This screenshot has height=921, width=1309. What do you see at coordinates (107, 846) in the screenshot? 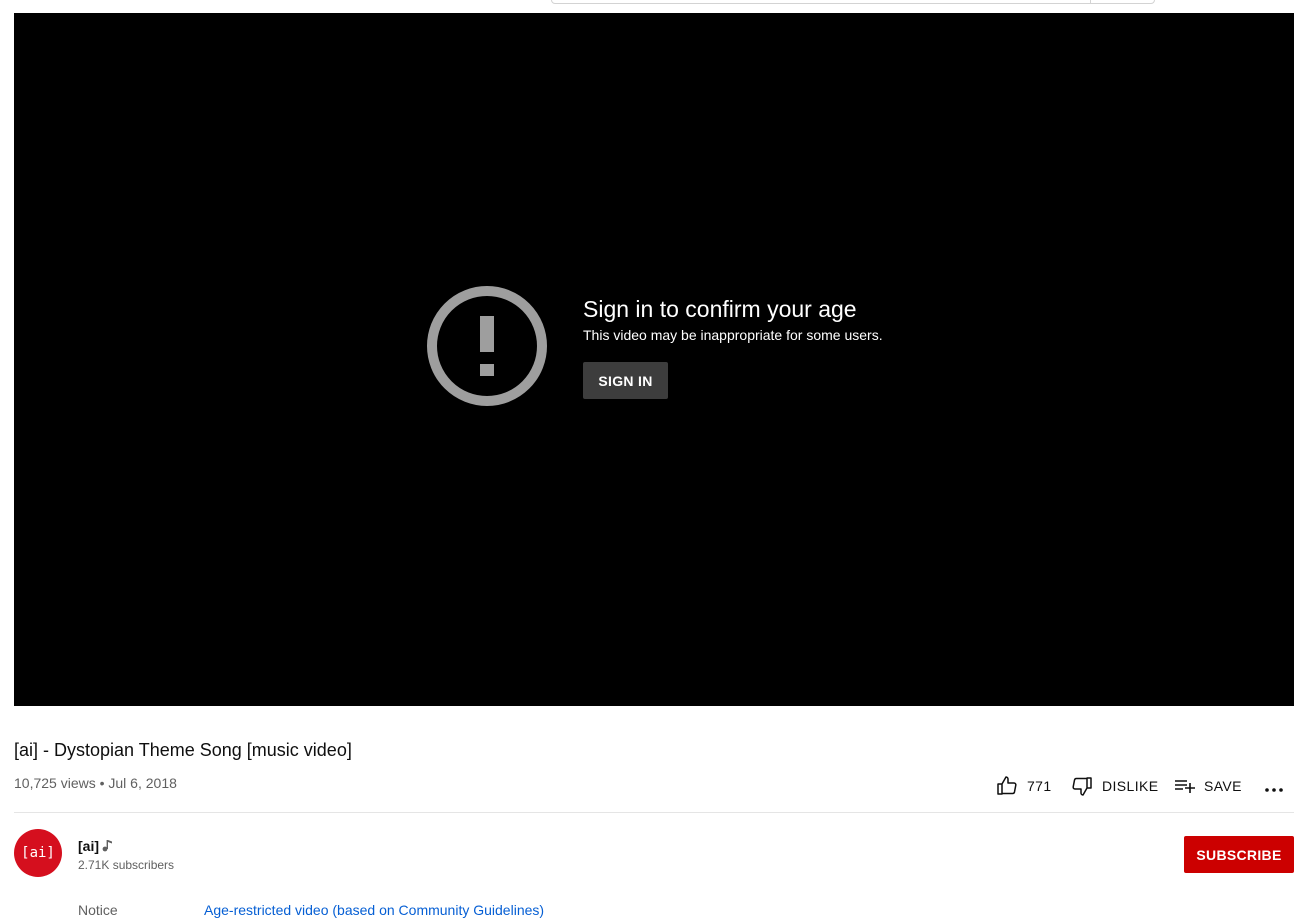
I see `music-note-icon` at bounding box center [107, 846].